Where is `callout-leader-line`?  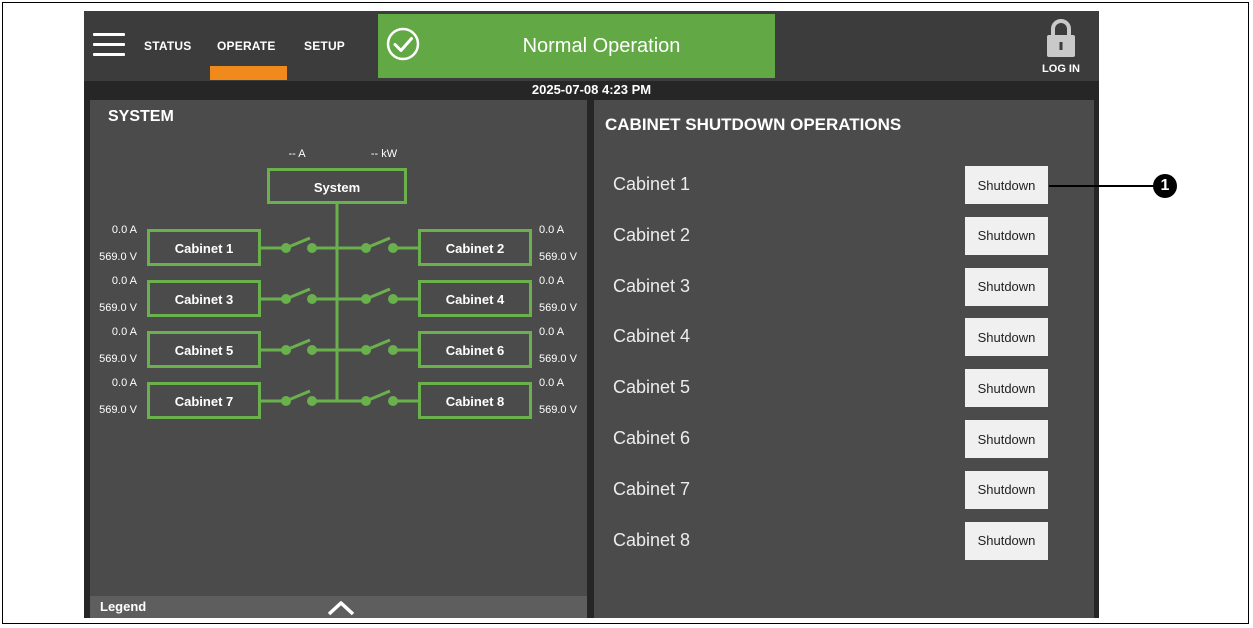
callout-leader-line is located at coordinates (1103, 186).